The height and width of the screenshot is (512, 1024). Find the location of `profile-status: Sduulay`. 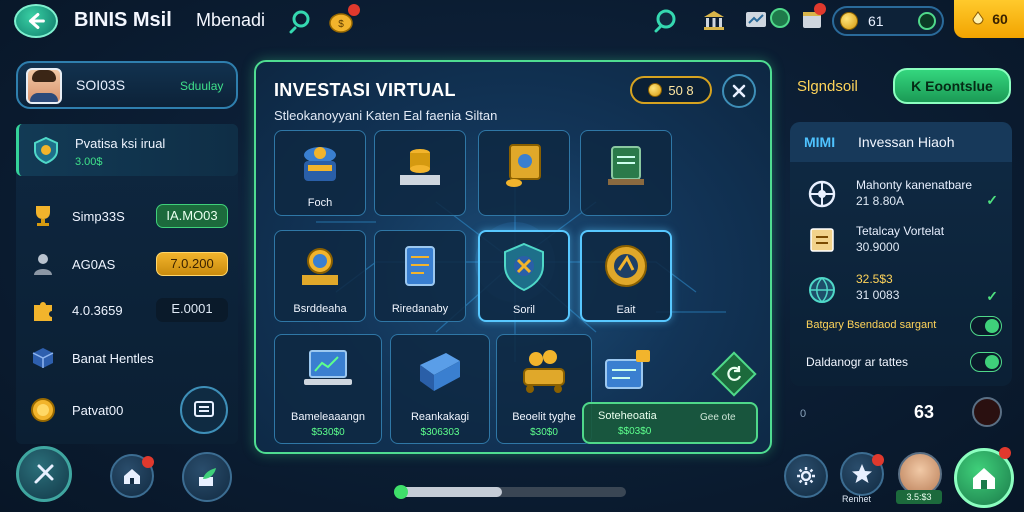

profile-status: Sduulay is located at coordinates (202, 86).